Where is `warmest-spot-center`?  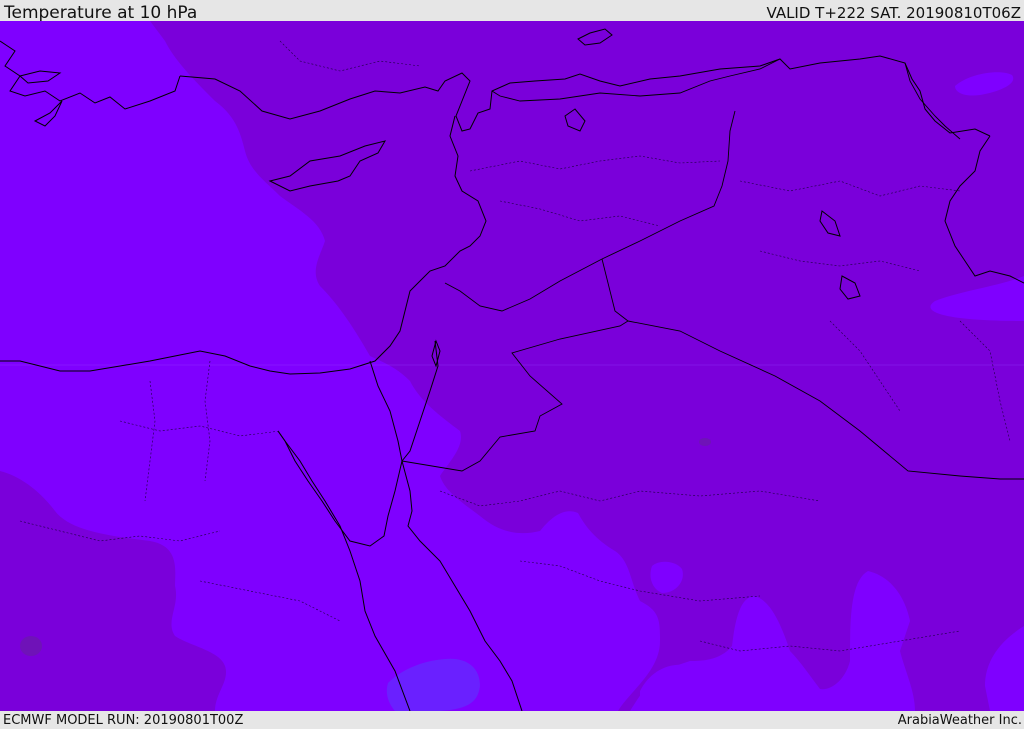 warmest-spot-center is located at coordinates (705, 442).